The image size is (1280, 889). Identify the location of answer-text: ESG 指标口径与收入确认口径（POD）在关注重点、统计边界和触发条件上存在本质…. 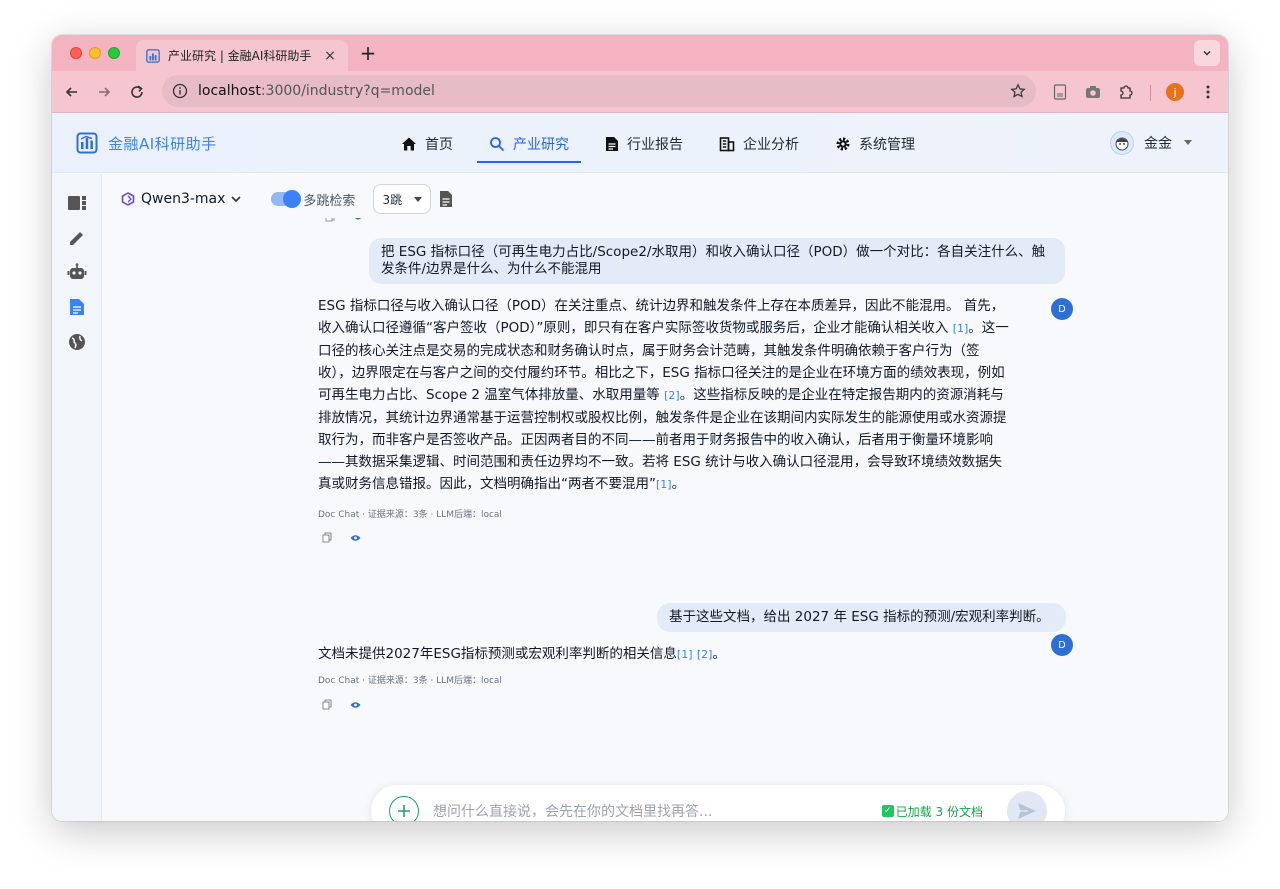
(661, 317).